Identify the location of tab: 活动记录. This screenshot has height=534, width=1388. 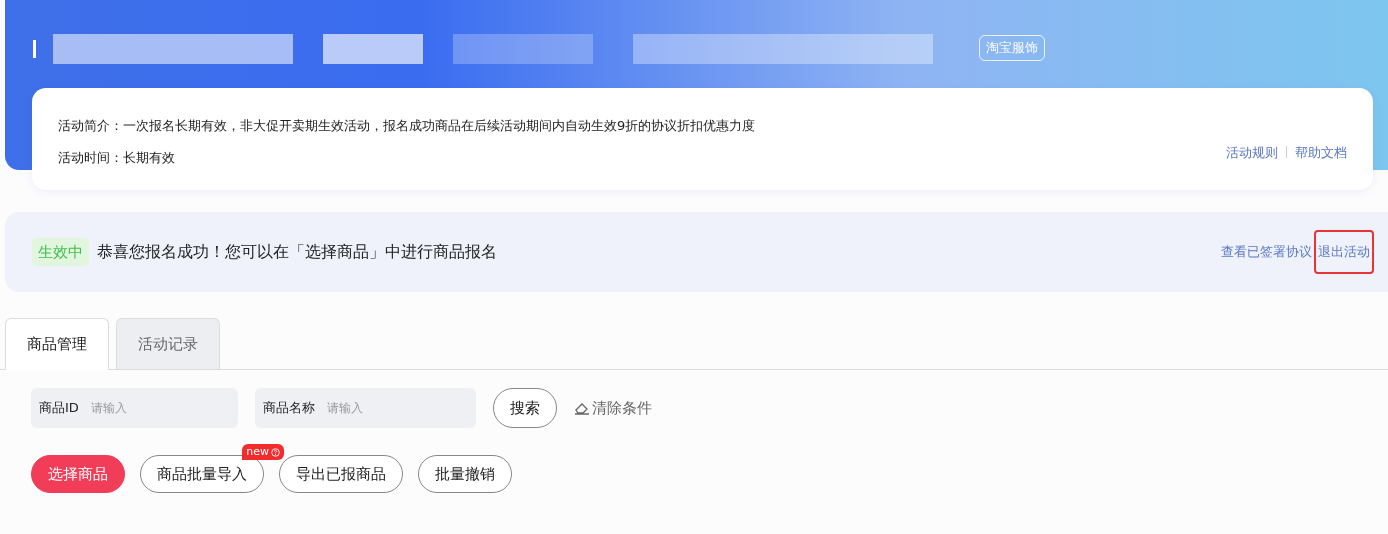
(168, 343).